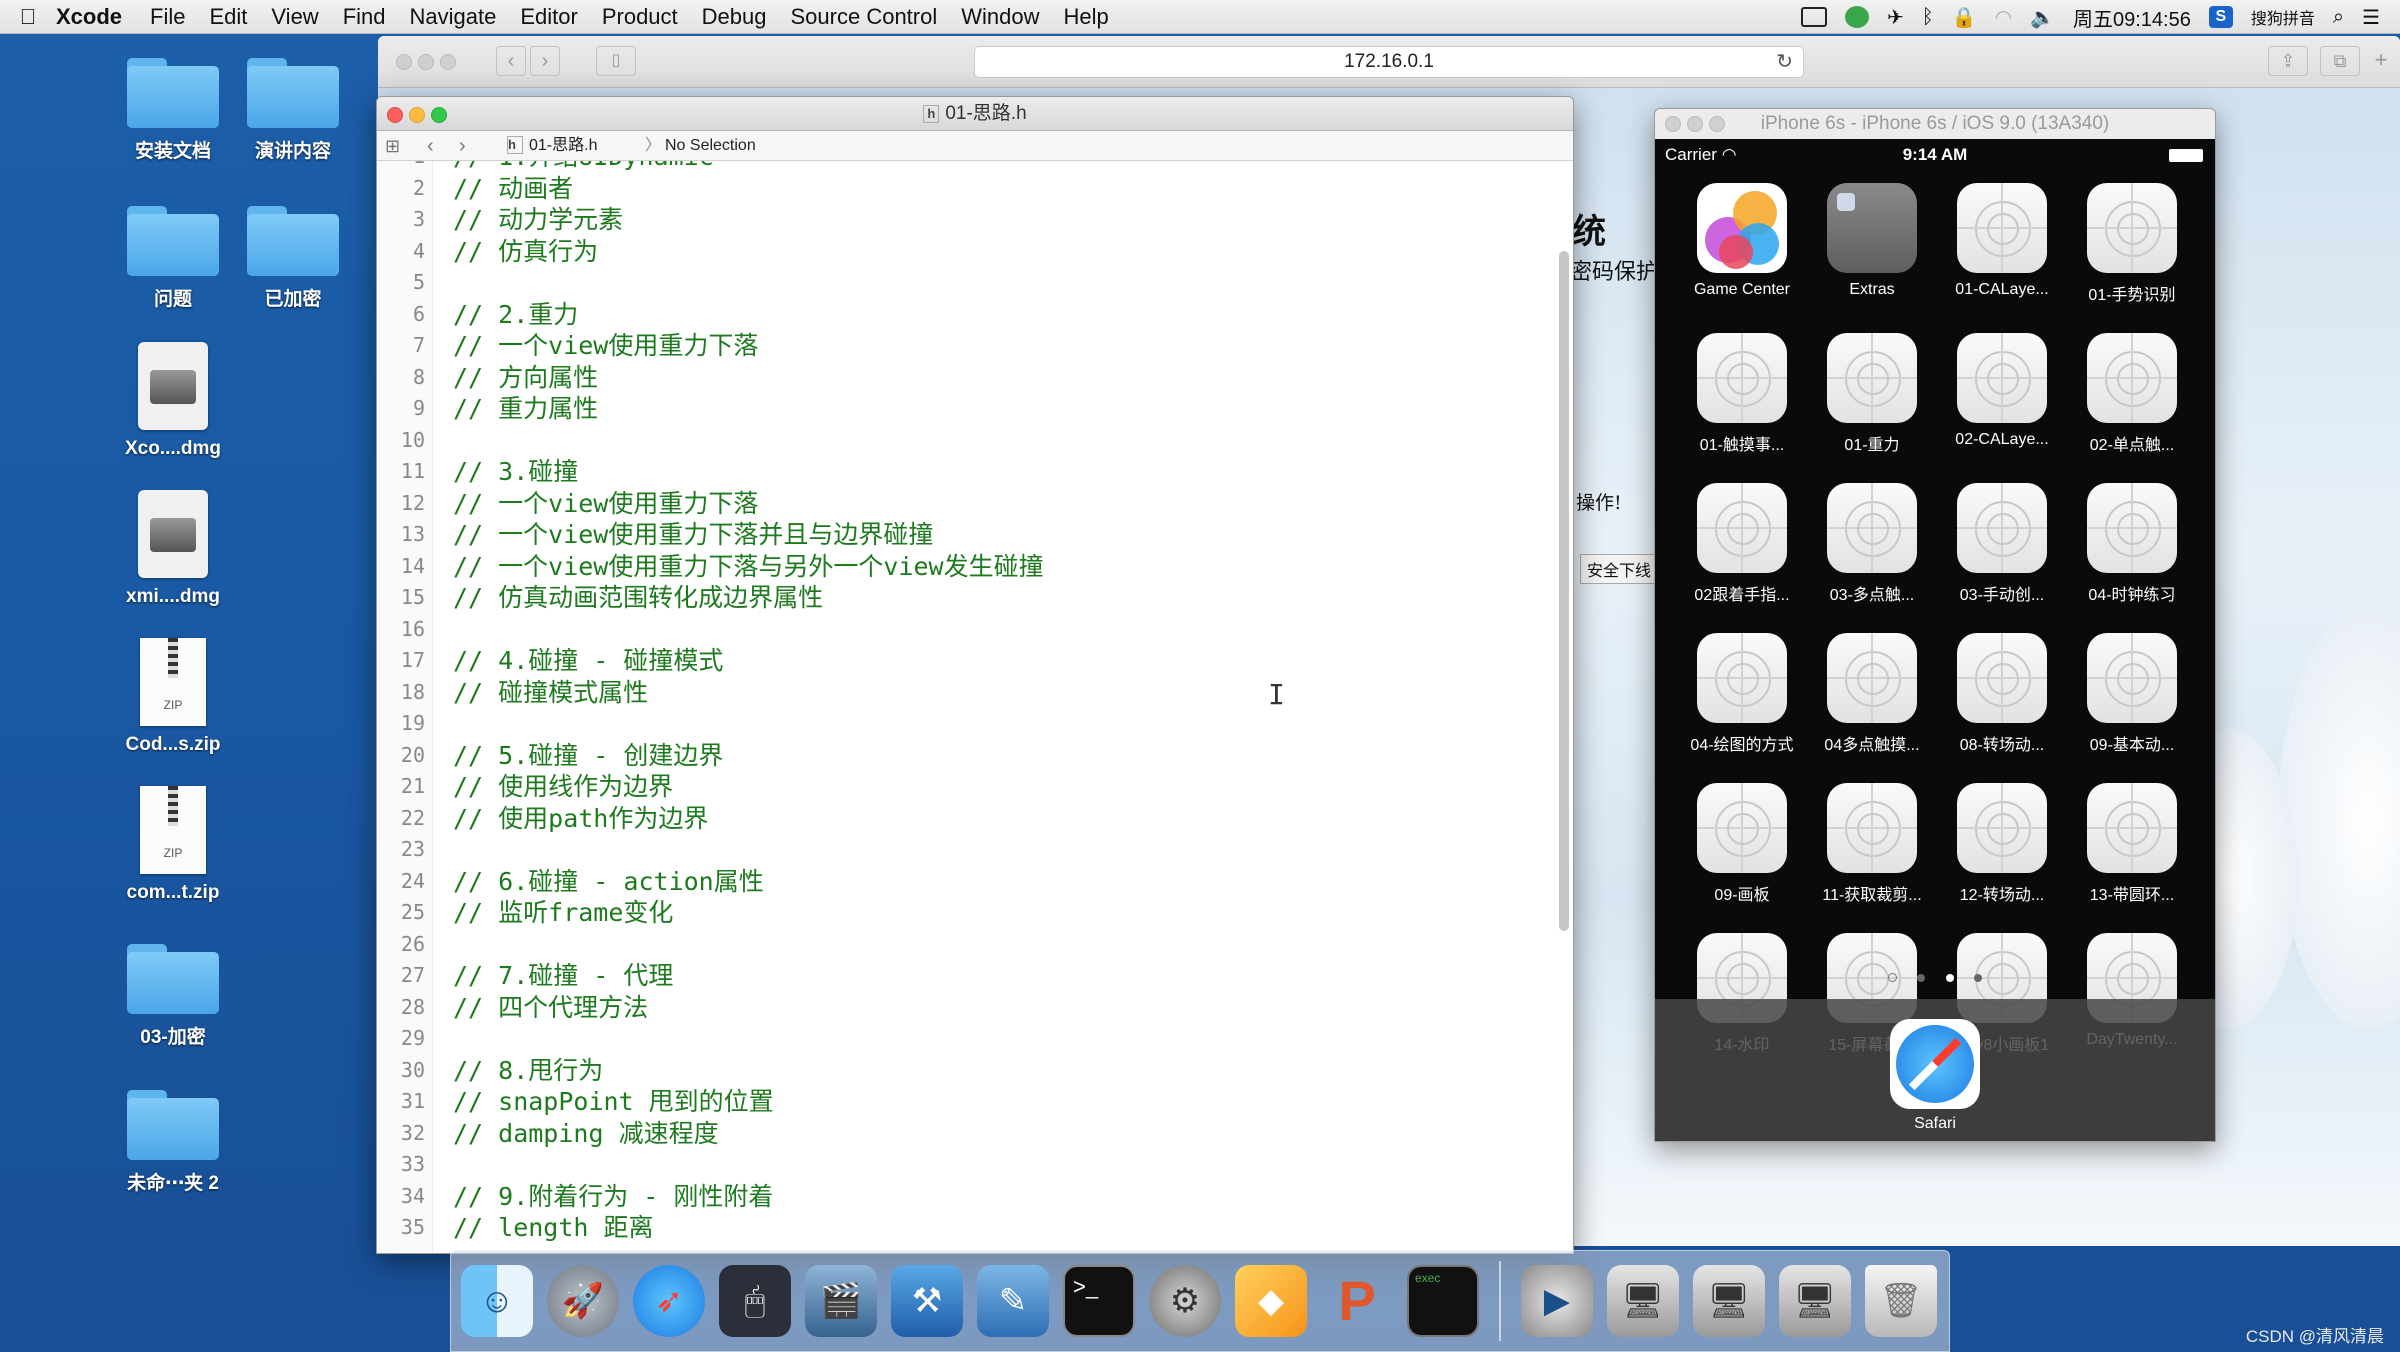 The image size is (2400, 1352). I want to click on code-line: 18 // 碰撞模式属性, so click(965, 693).